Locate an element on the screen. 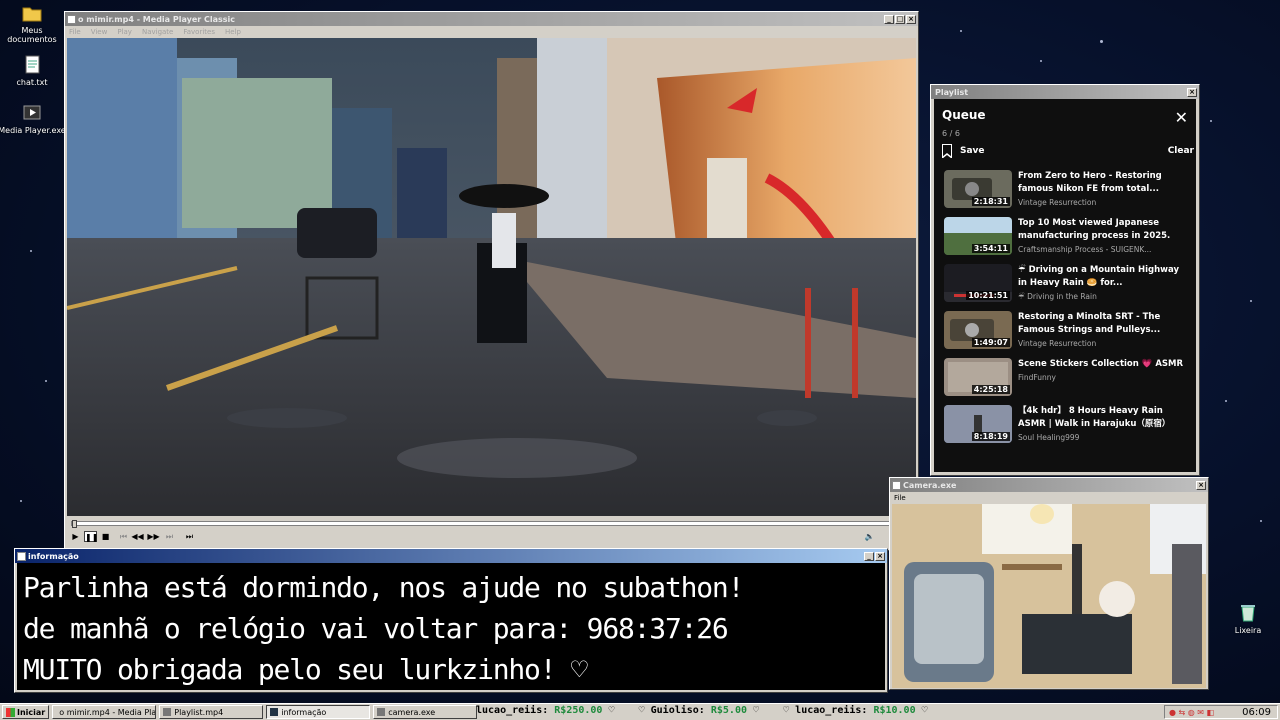 The image size is (1280, 720). window-title: informação is located at coordinates (53, 556).